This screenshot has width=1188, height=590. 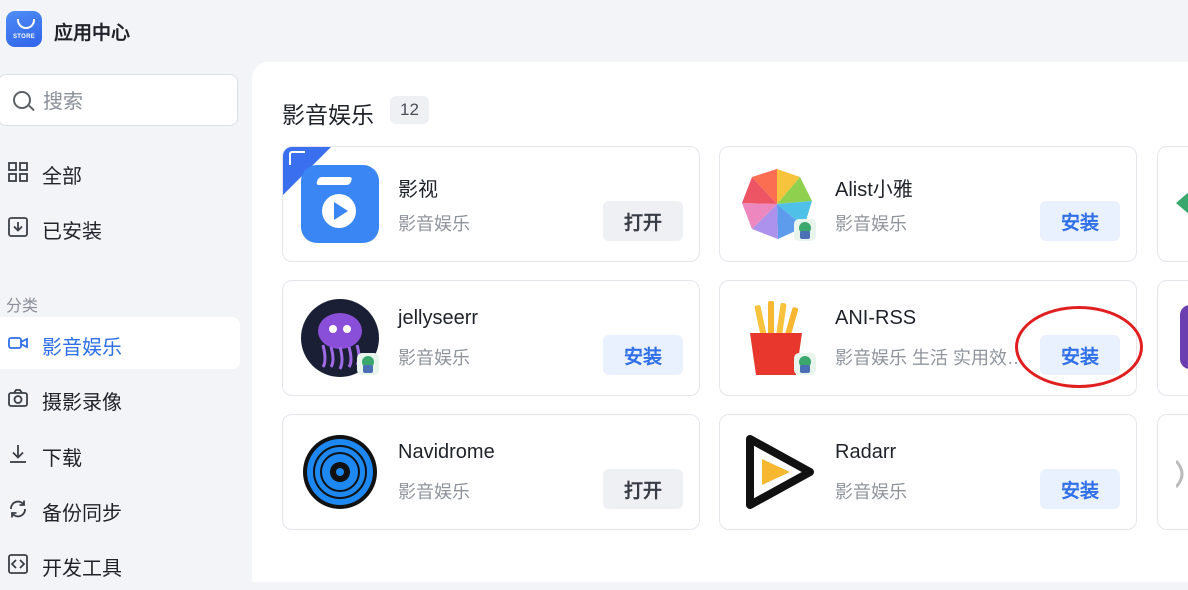 I want to click on sidebar-item-media-entertainment: 影音娱乐, so click(x=120, y=343).